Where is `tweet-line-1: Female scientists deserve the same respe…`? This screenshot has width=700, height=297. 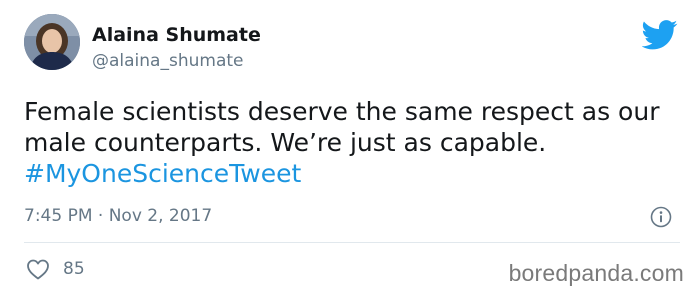 tweet-line-1: Female scientists deserve the same respe… is located at coordinates (342, 111).